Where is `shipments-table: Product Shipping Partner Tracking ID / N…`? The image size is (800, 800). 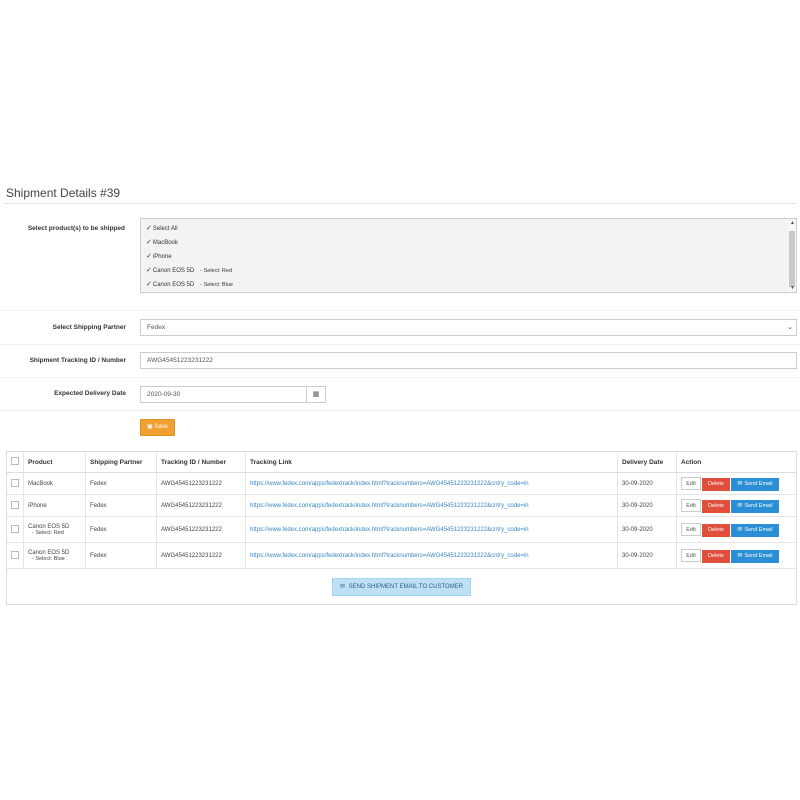
shipments-table: Product Shipping Partner Tracking ID / N… is located at coordinates (401, 510).